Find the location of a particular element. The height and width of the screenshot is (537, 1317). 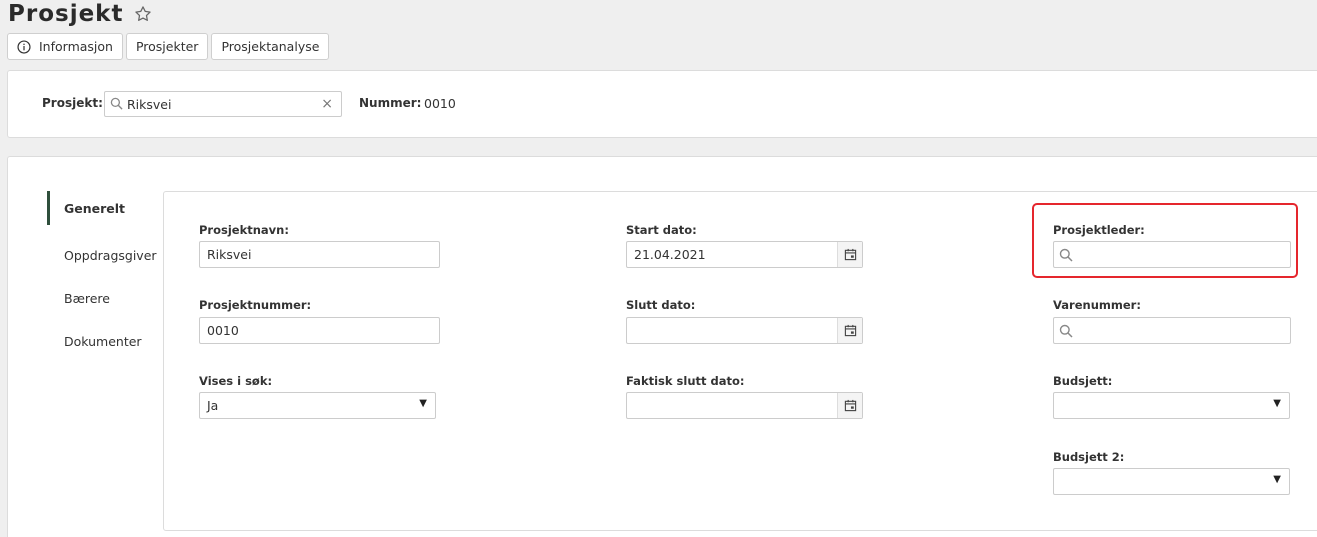

side-nav: Generelt Oppdragsgiver Bærere Dokumenter is located at coordinates (102, 277).